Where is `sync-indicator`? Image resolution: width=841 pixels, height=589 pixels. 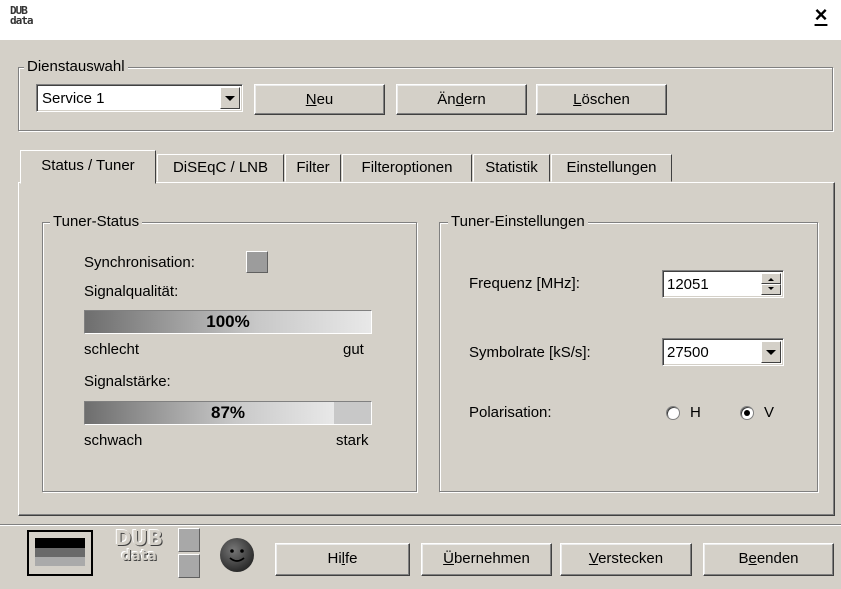
sync-indicator is located at coordinates (257, 262).